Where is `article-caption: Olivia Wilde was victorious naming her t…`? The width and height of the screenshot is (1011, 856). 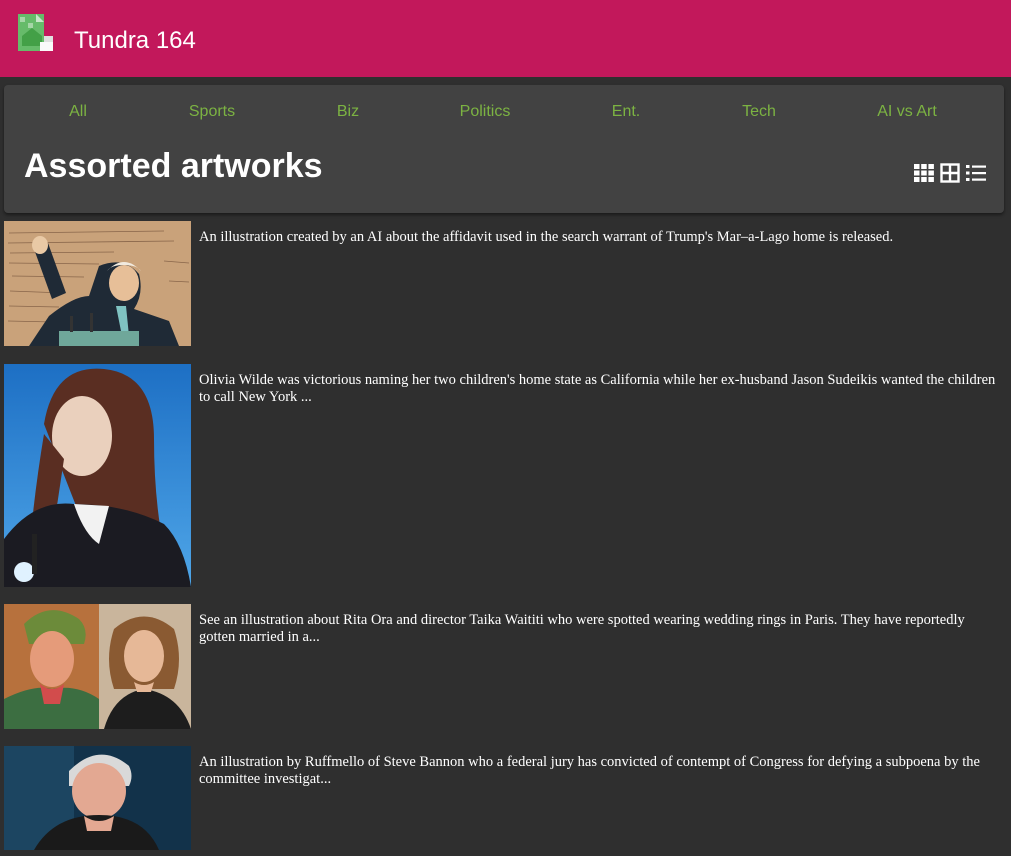 article-caption: Olivia Wilde was victorious naming her t… is located at coordinates (599, 389).